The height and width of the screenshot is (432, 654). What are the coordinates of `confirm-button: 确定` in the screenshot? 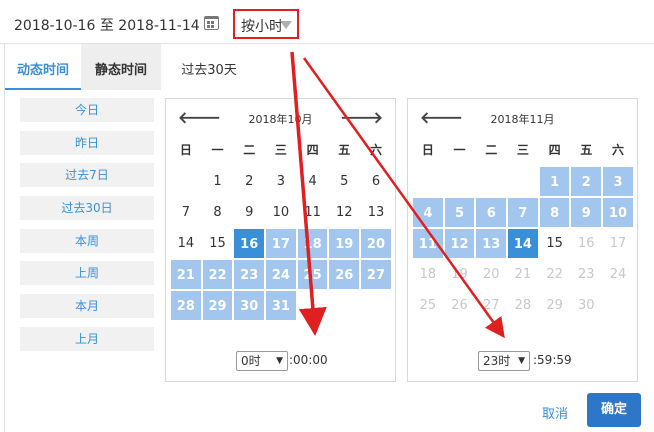 It's located at (614, 410).